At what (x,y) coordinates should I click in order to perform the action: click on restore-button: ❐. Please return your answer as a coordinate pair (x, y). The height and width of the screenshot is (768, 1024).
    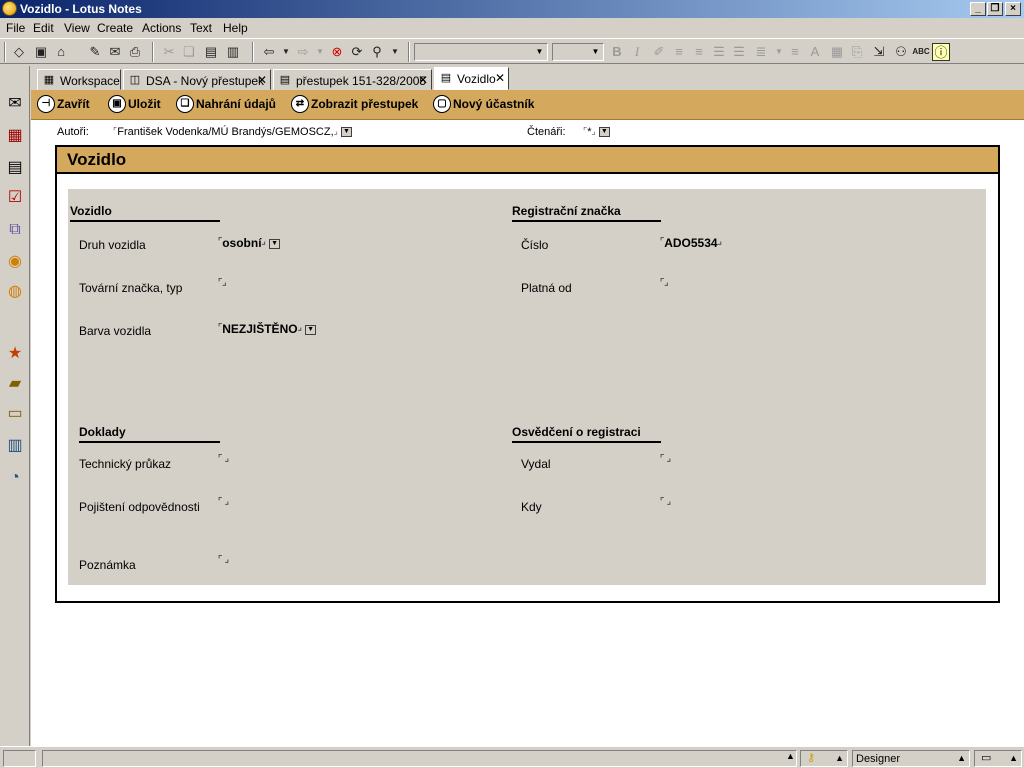
    Looking at the image, I should click on (995, 9).